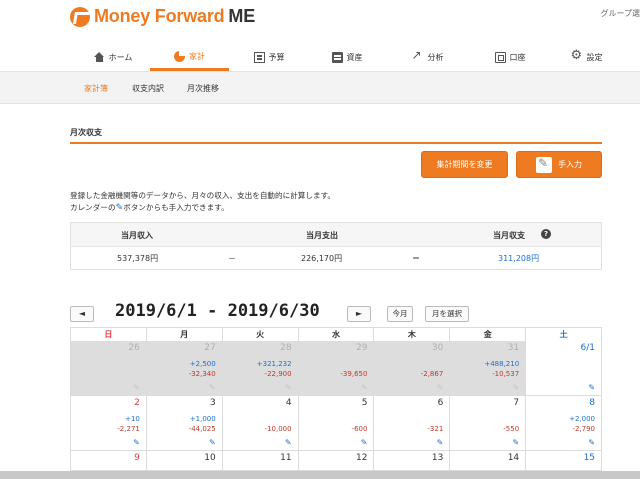 Image resolution: width=640 pixels, height=479 pixels. I want to click on calendar-day-cell: 7 -550 ✎, so click(488, 423).